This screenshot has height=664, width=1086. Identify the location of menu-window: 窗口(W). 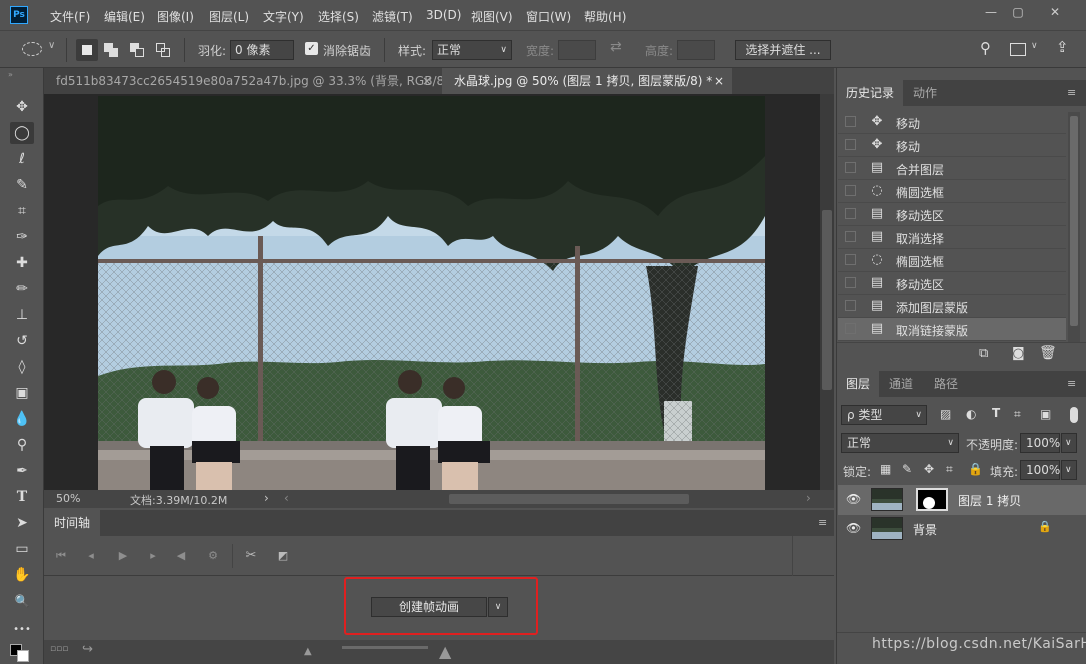
(548, 16).